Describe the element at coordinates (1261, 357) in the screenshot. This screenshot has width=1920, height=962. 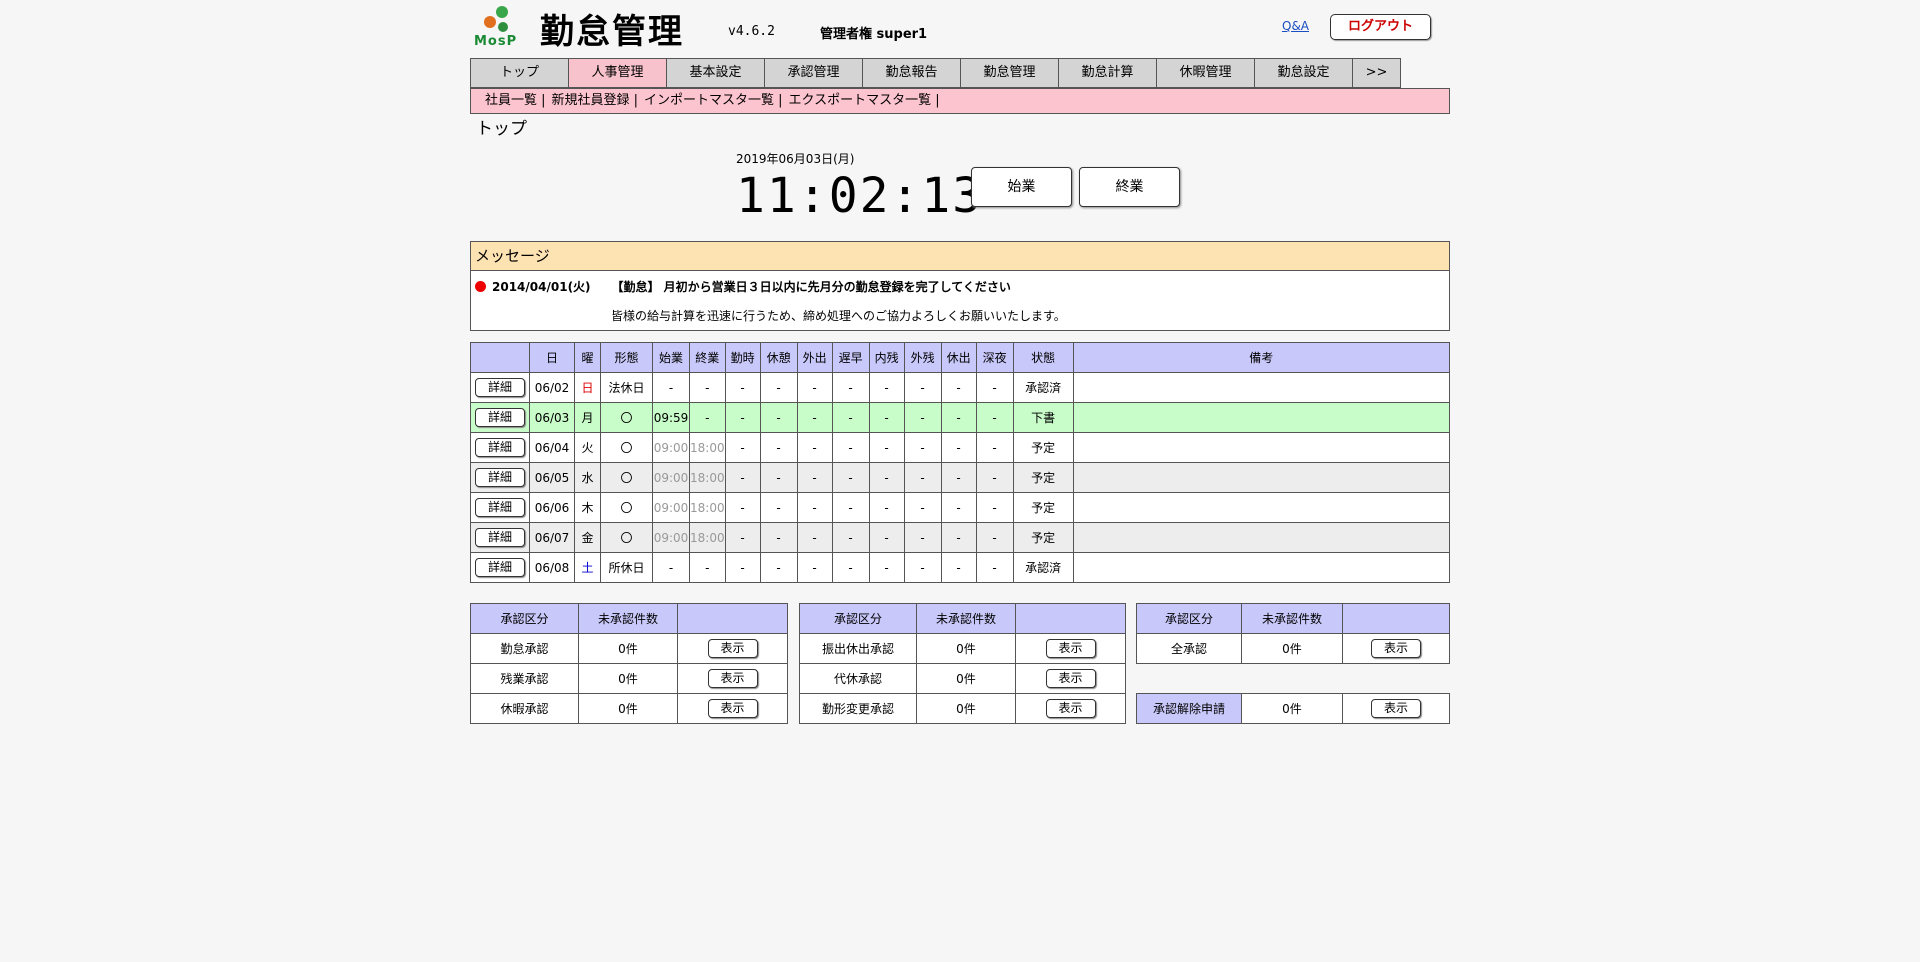
I see `att-col-header: 備考` at that location.